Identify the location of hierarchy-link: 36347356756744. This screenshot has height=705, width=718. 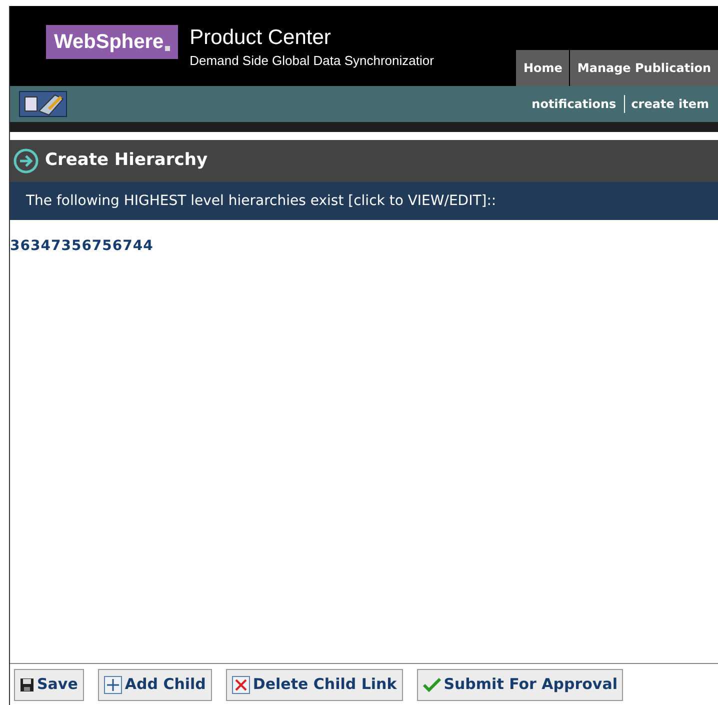
(82, 246).